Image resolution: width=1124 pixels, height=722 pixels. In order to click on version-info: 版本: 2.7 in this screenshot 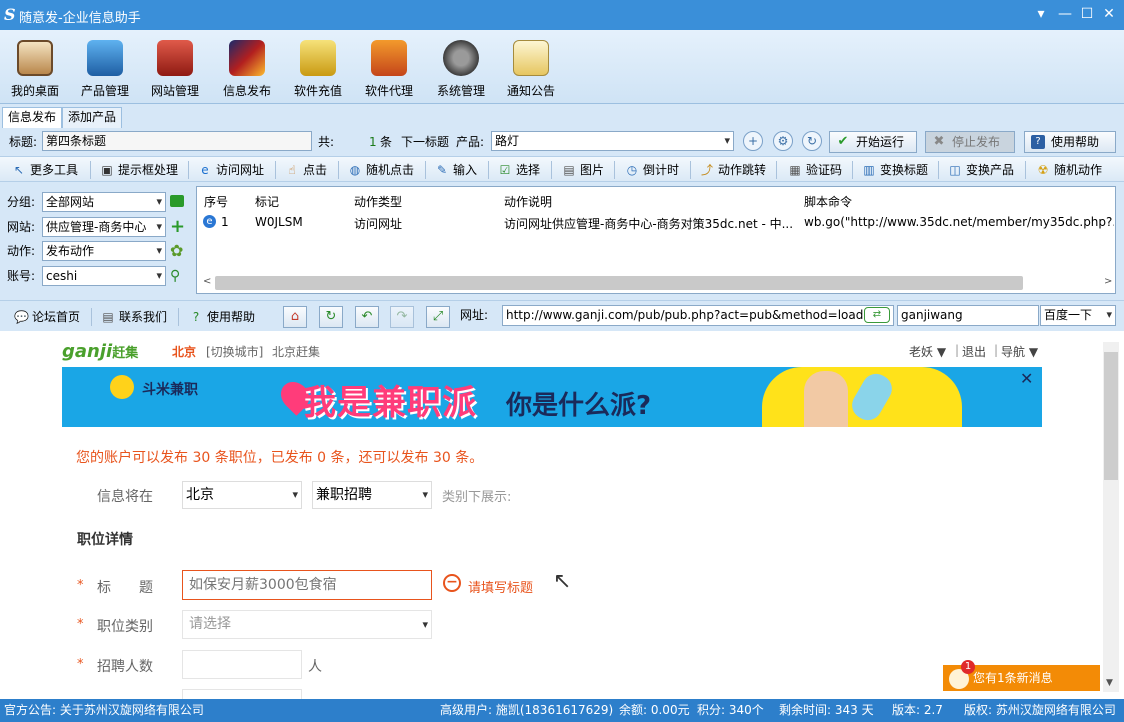, I will do `click(917, 710)`.